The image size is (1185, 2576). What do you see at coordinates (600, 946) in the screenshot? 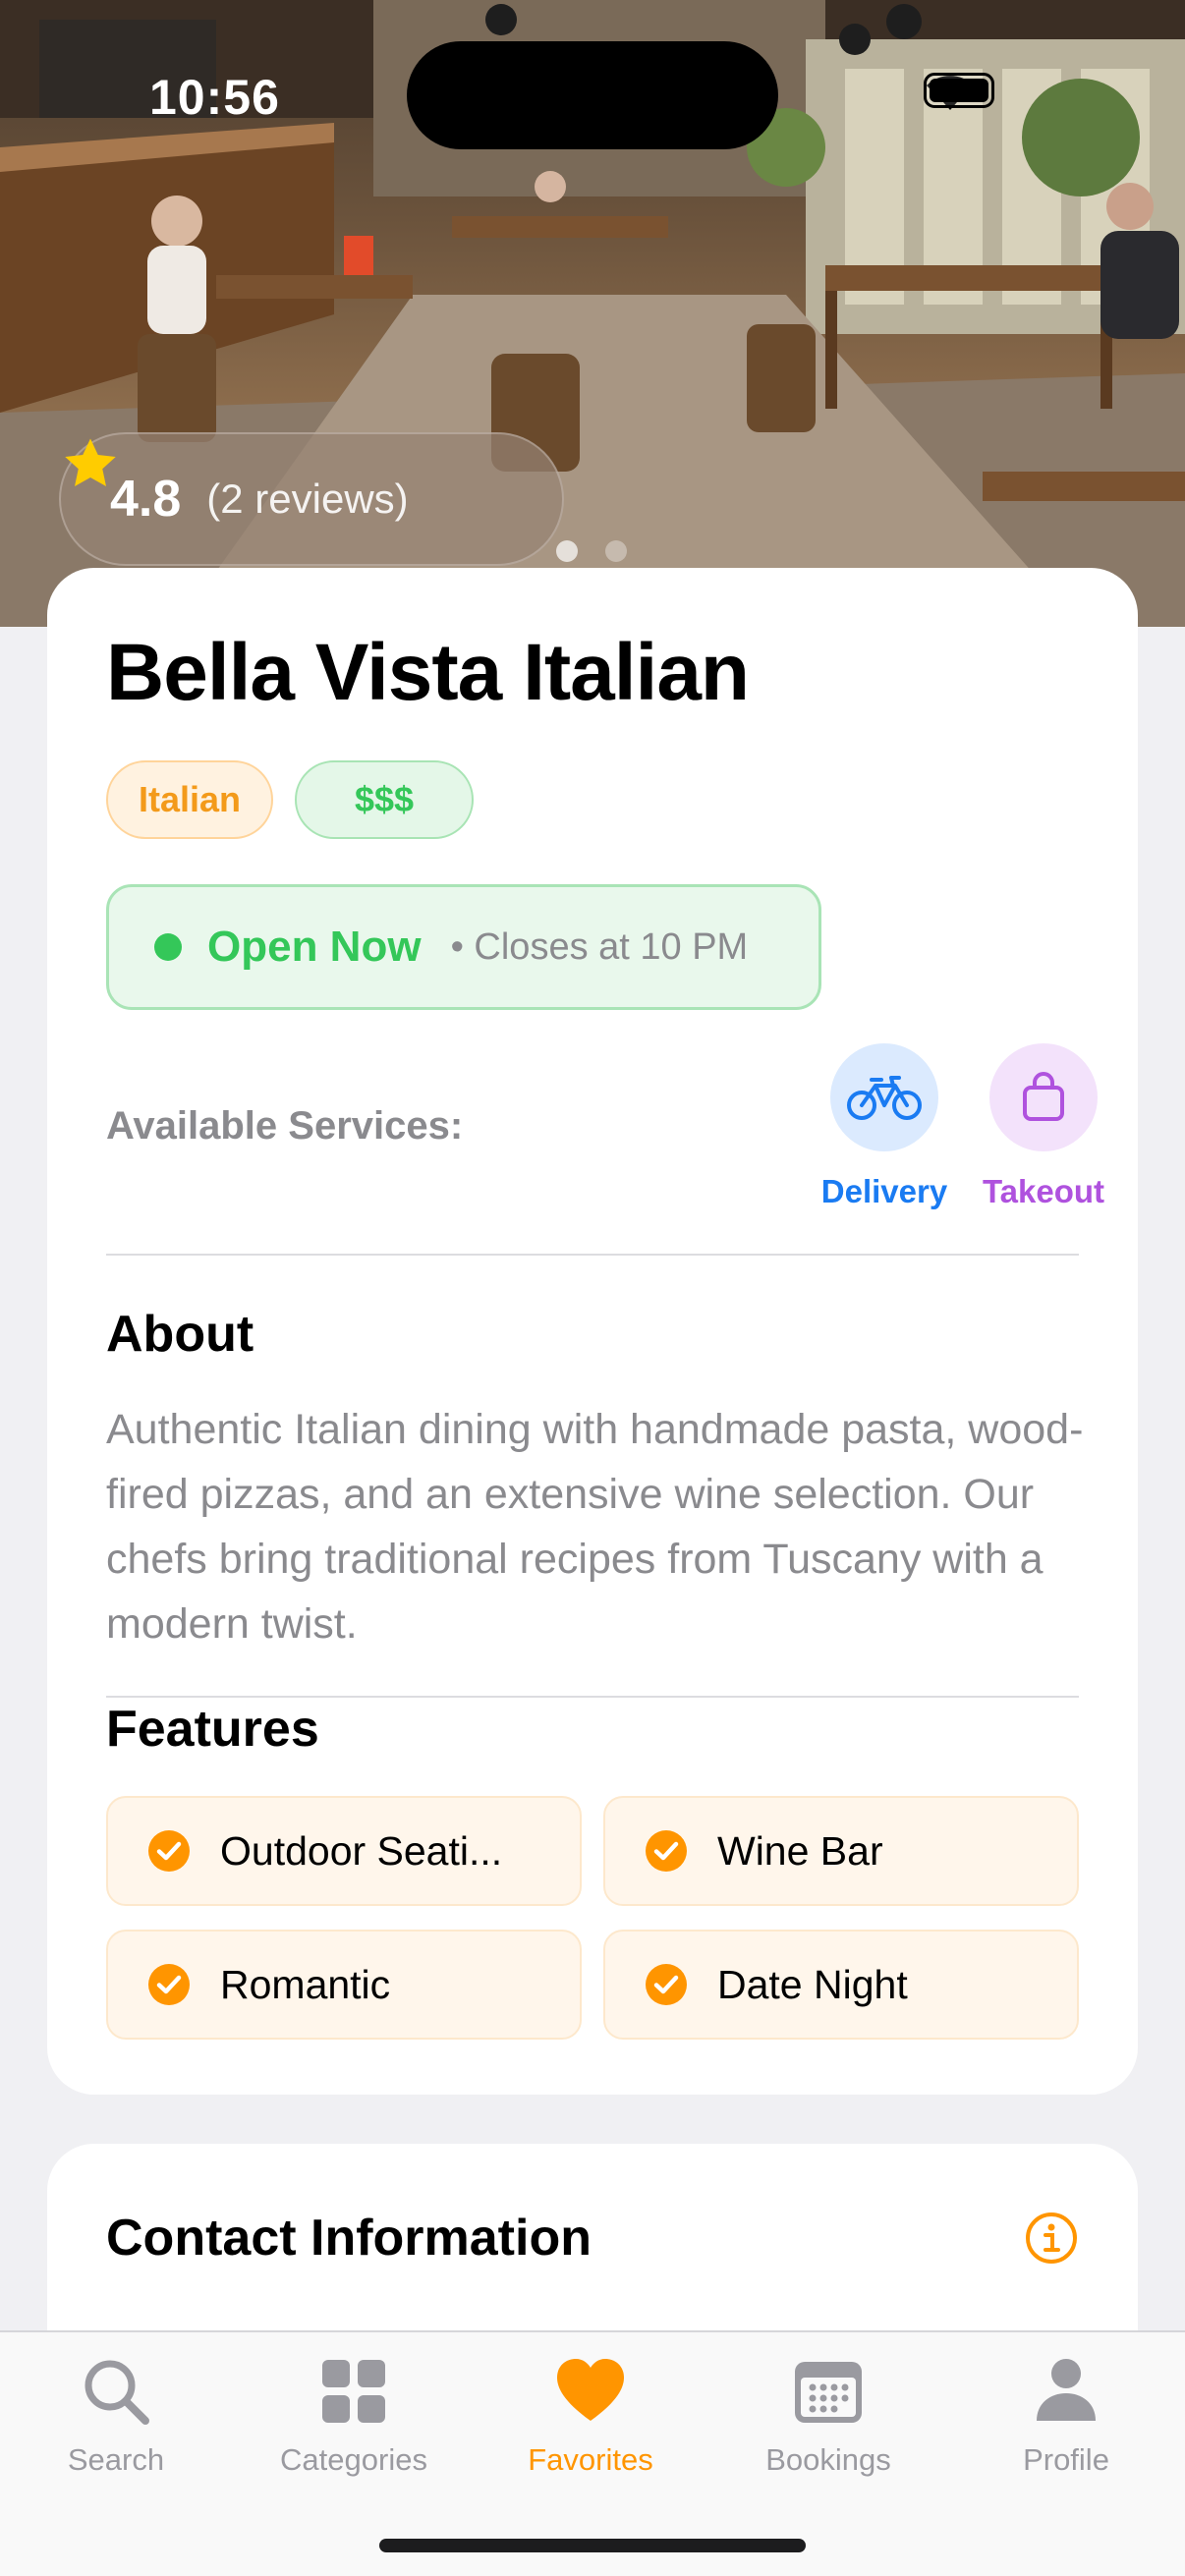
I see `closing-time: • Closes at 10 PM` at bounding box center [600, 946].